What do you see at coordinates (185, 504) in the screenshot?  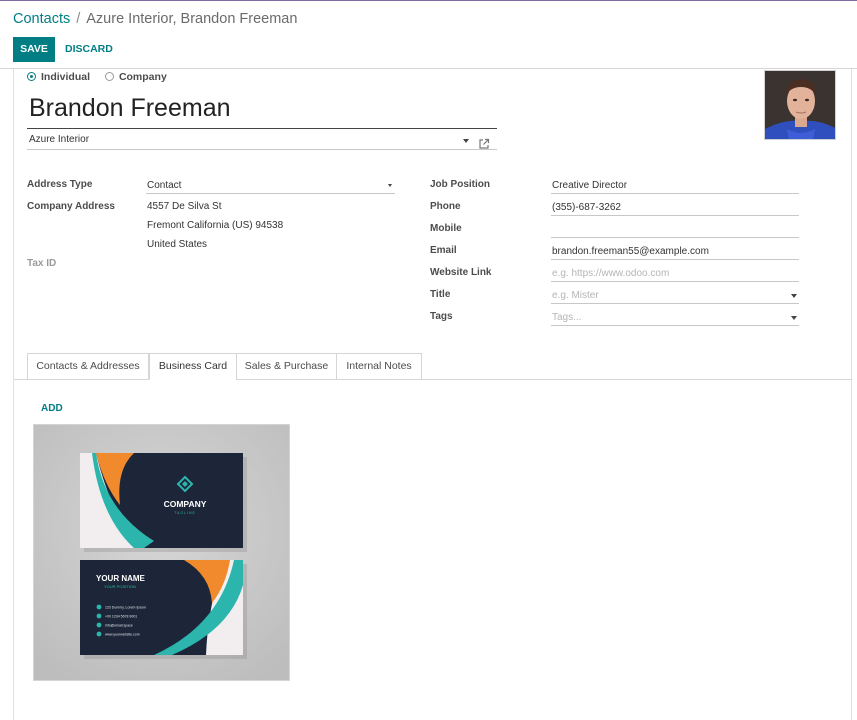 I see `card-front-company: COMPANY` at bounding box center [185, 504].